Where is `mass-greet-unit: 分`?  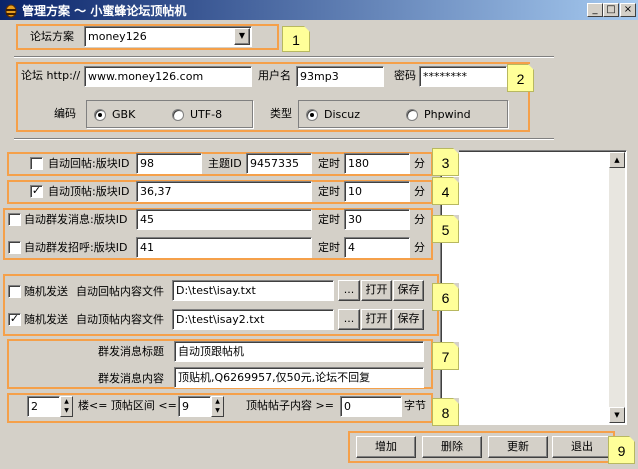
mass-greet-unit: 分 is located at coordinates (419, 247).